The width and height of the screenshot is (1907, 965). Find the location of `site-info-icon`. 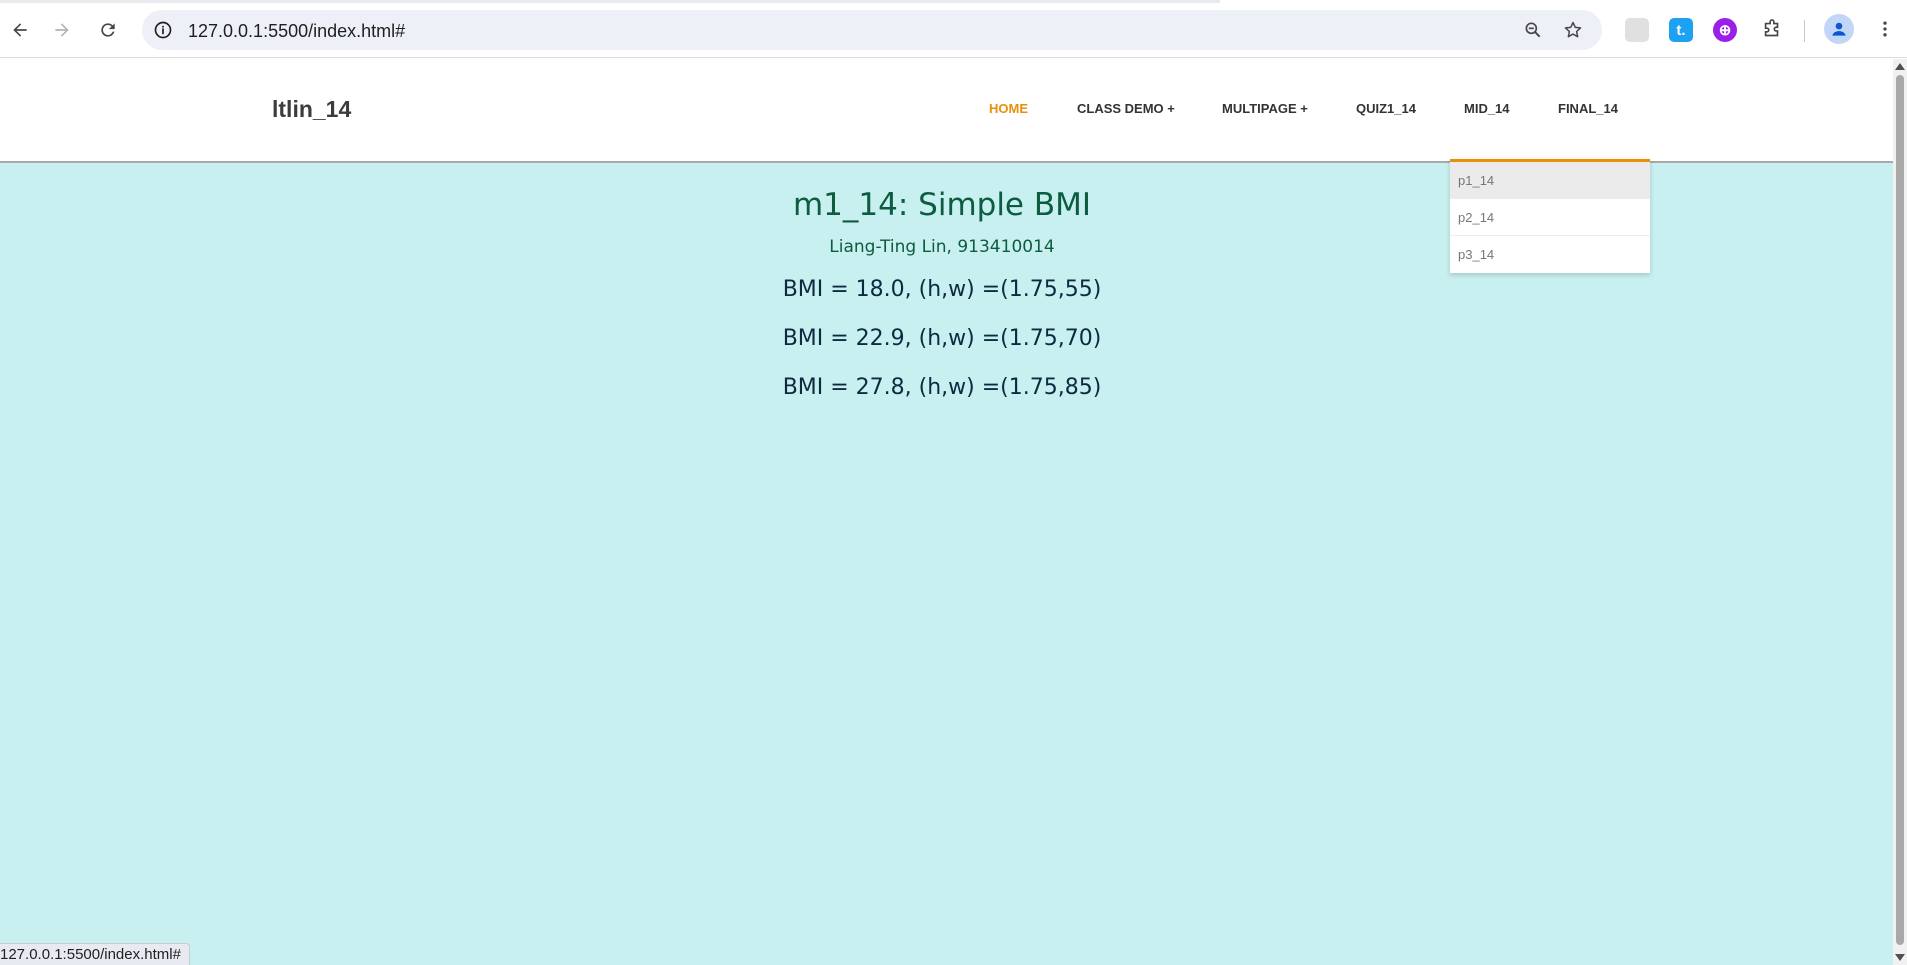

site-info-icon is located at coordinates (163, 30).